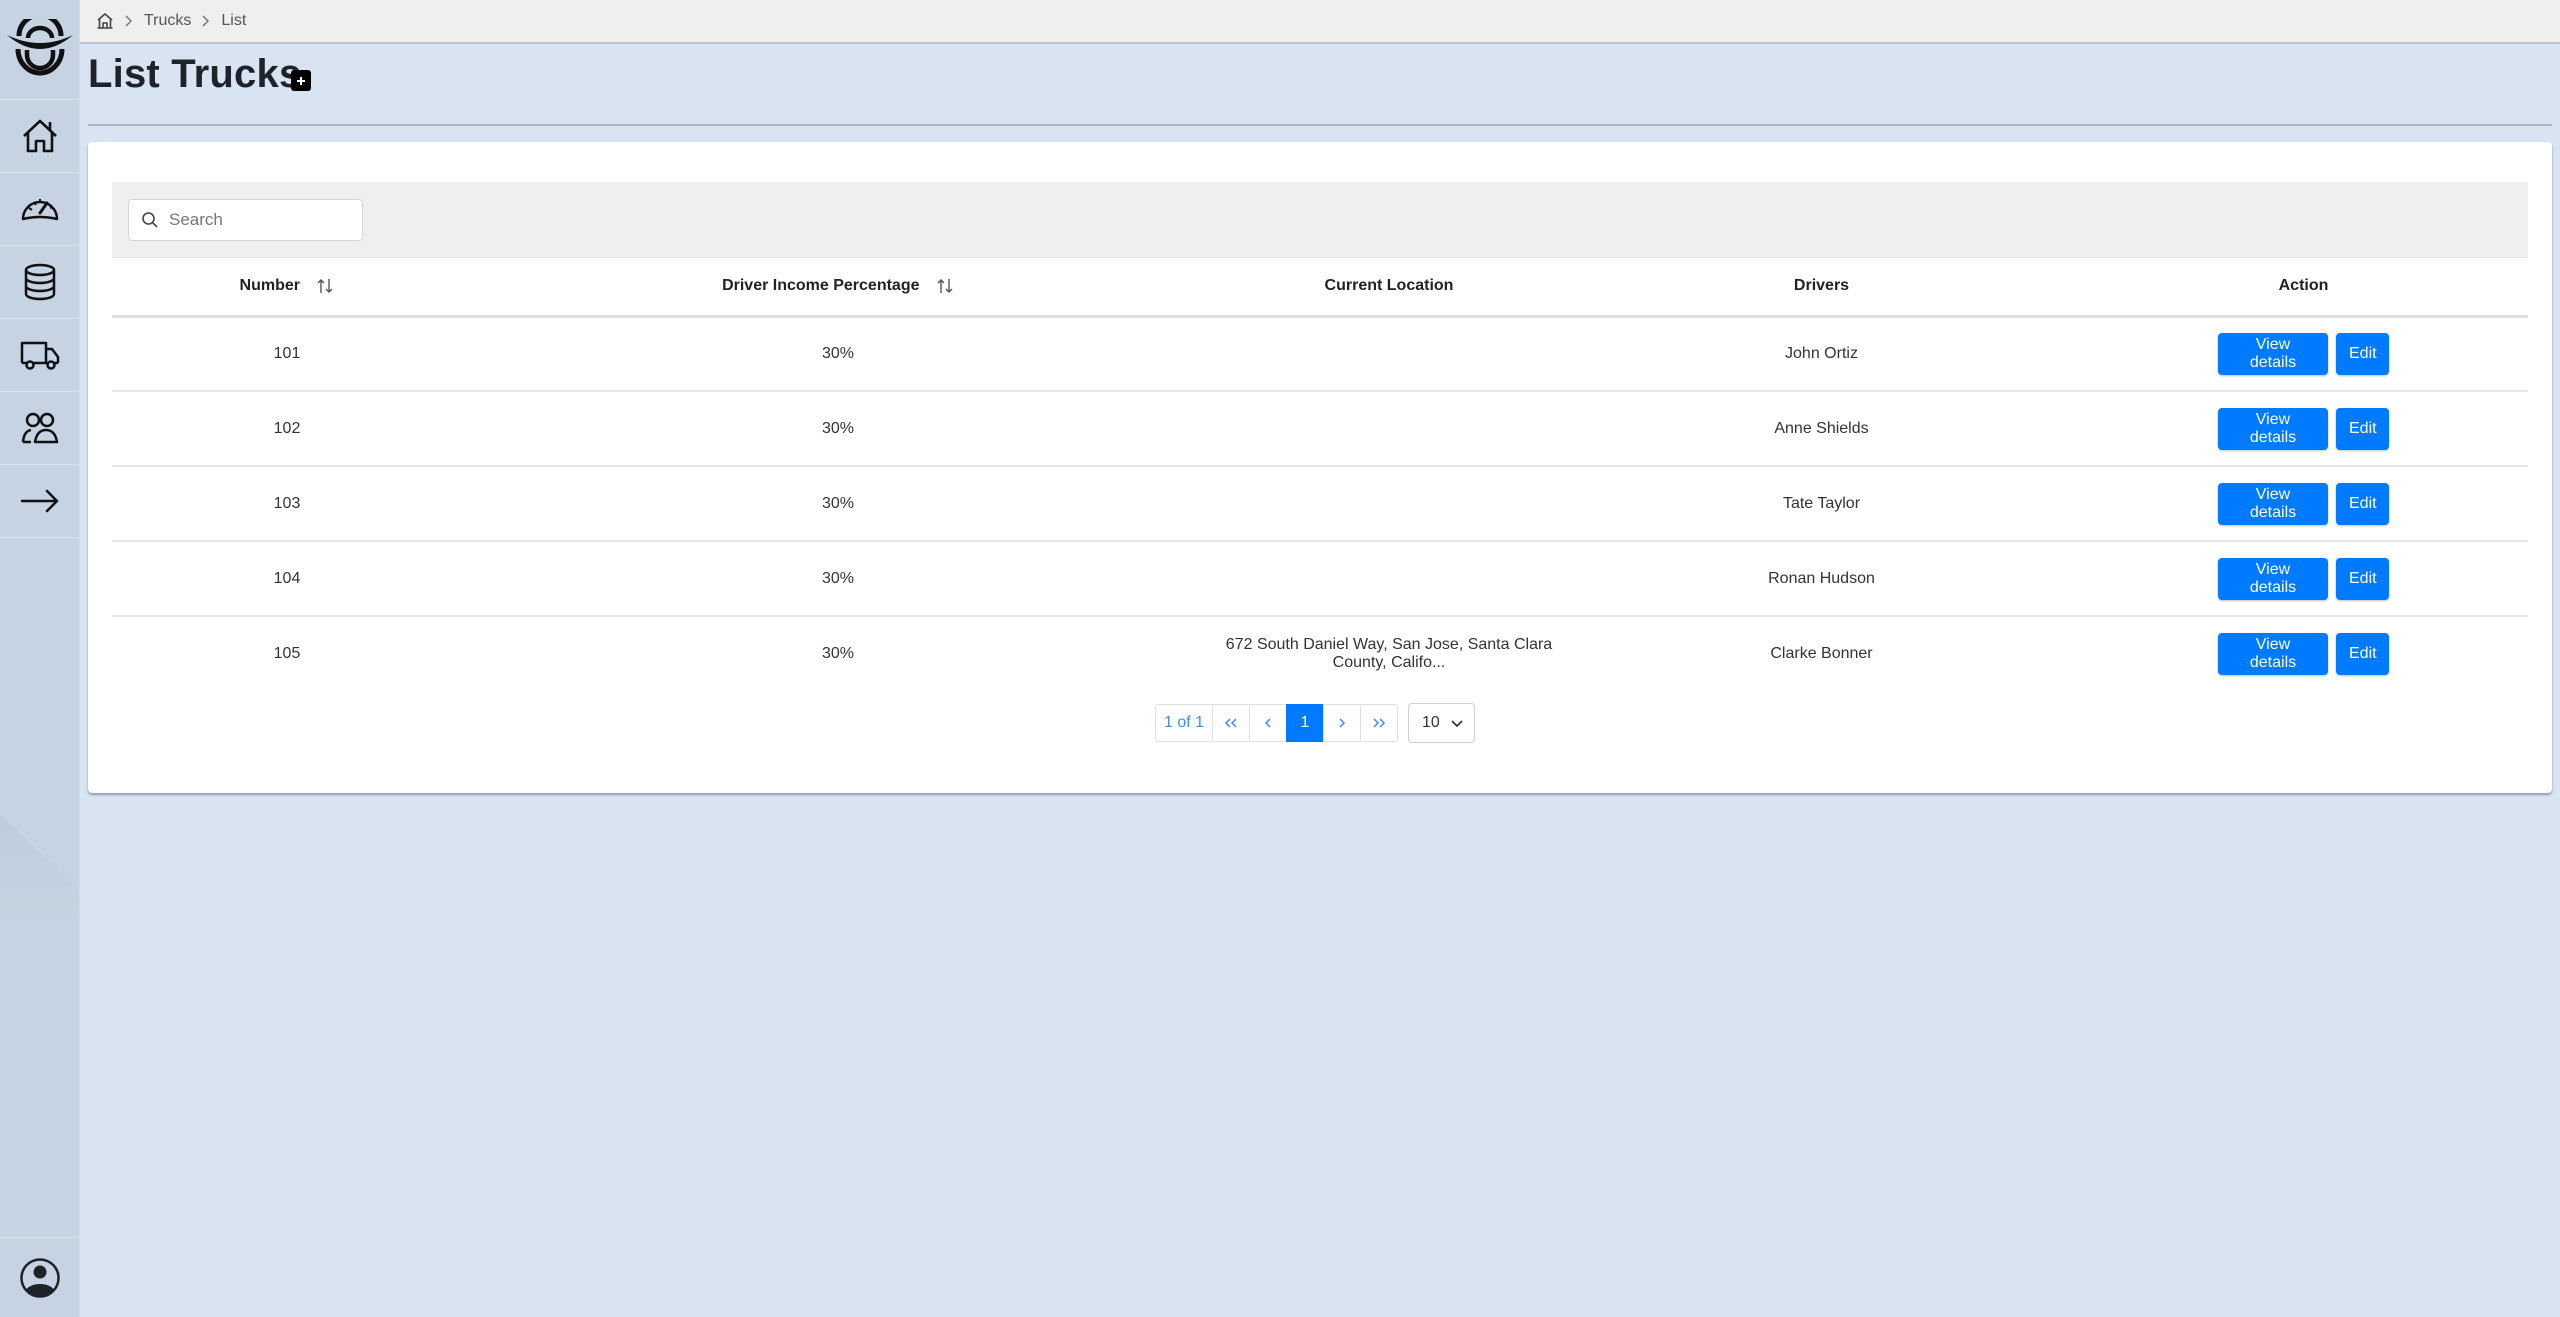  What do you see at coordinates (1821, 354) in the screenshot?
I see `cell-driver: John Ortiz` at bounding box center [1821, 354].